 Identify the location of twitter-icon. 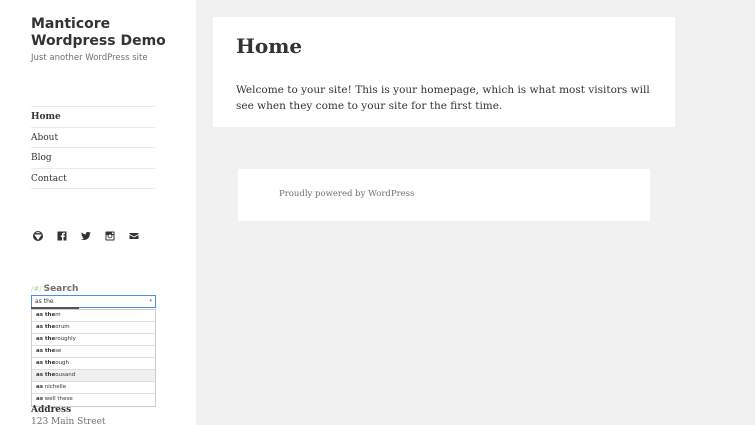
(85, 235).